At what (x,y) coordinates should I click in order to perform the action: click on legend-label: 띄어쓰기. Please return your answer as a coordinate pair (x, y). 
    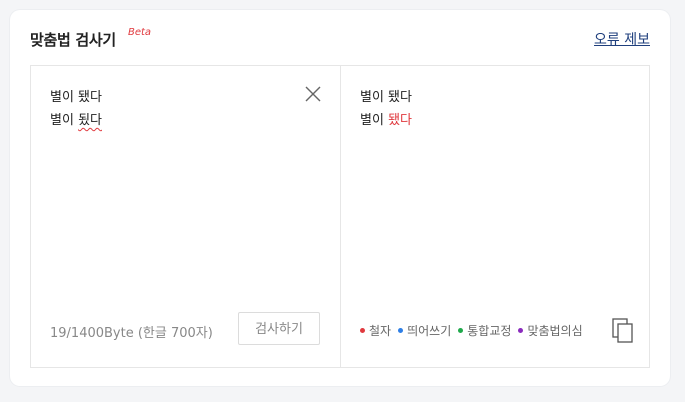
    Looking at the image, I should click on (429, 331).